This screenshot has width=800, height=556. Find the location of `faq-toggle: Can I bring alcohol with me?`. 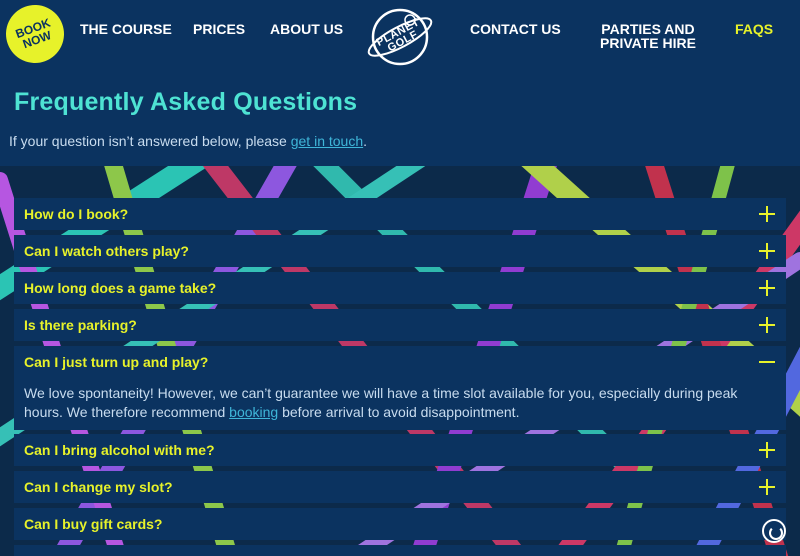

faq-toggle: Can I bring alcohol with me? is located at coordinates (400, 450).